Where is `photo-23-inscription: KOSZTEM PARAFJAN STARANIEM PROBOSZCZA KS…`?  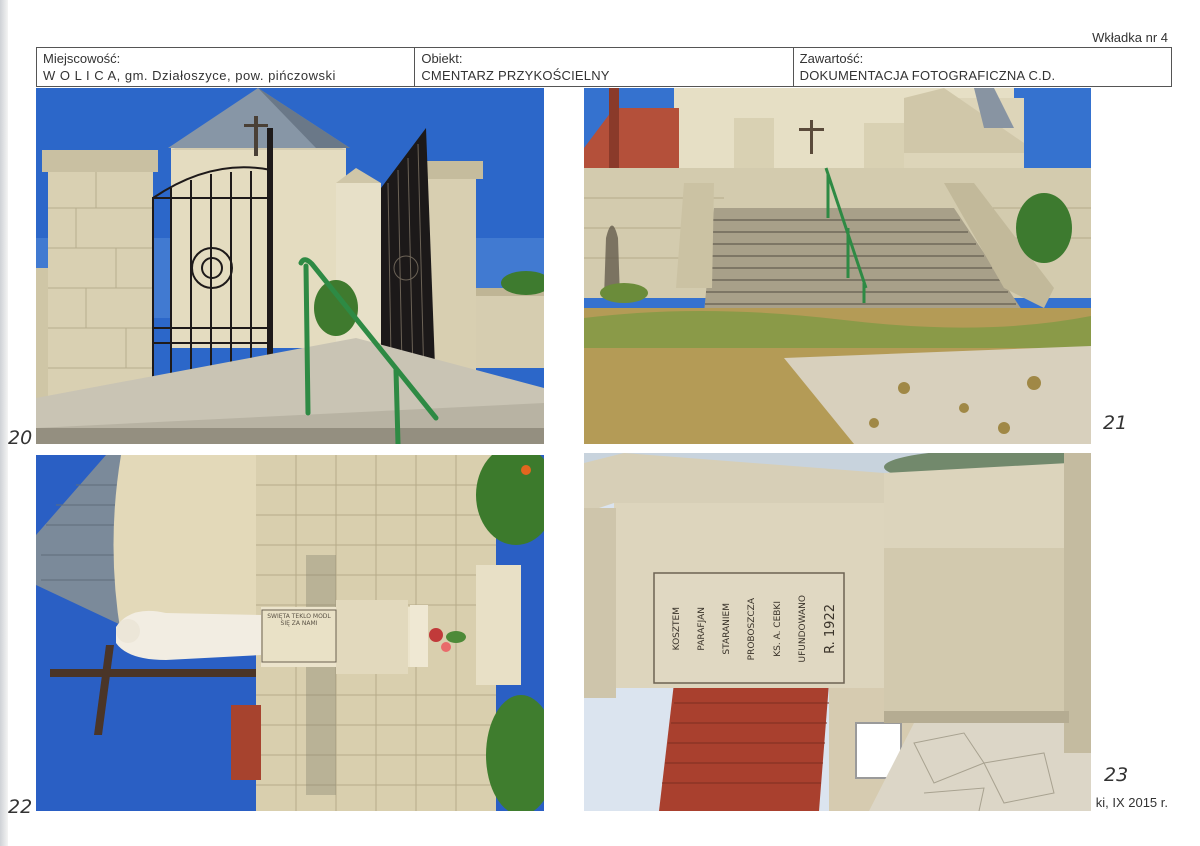
photo-23-inscription: KOSZTEM PARAFJAN STARANIEM PROBOSZCZA KS… is located at coordinates (755, 629).